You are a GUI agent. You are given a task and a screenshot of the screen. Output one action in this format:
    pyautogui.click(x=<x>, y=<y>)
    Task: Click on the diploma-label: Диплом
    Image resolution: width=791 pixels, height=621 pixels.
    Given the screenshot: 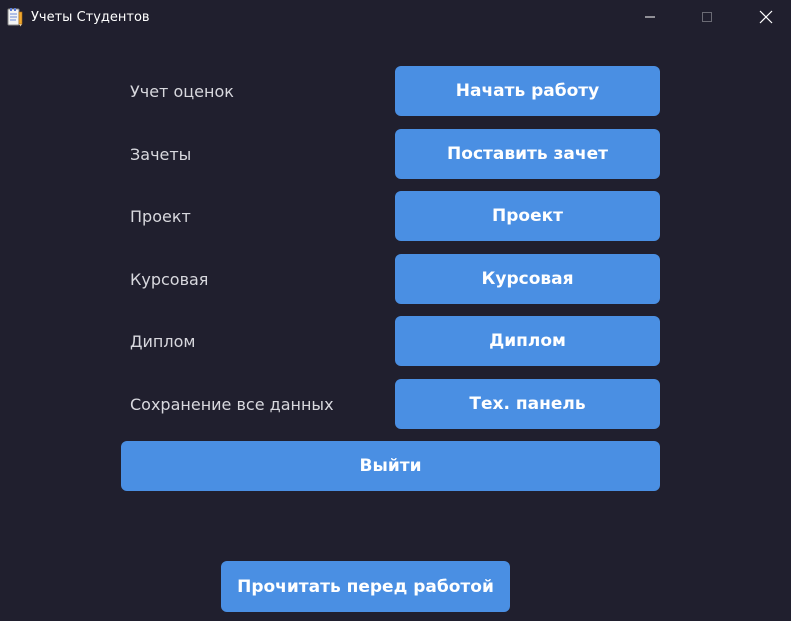 What is the action you would take?
    pyautogui.click(x=163, y=341)
    